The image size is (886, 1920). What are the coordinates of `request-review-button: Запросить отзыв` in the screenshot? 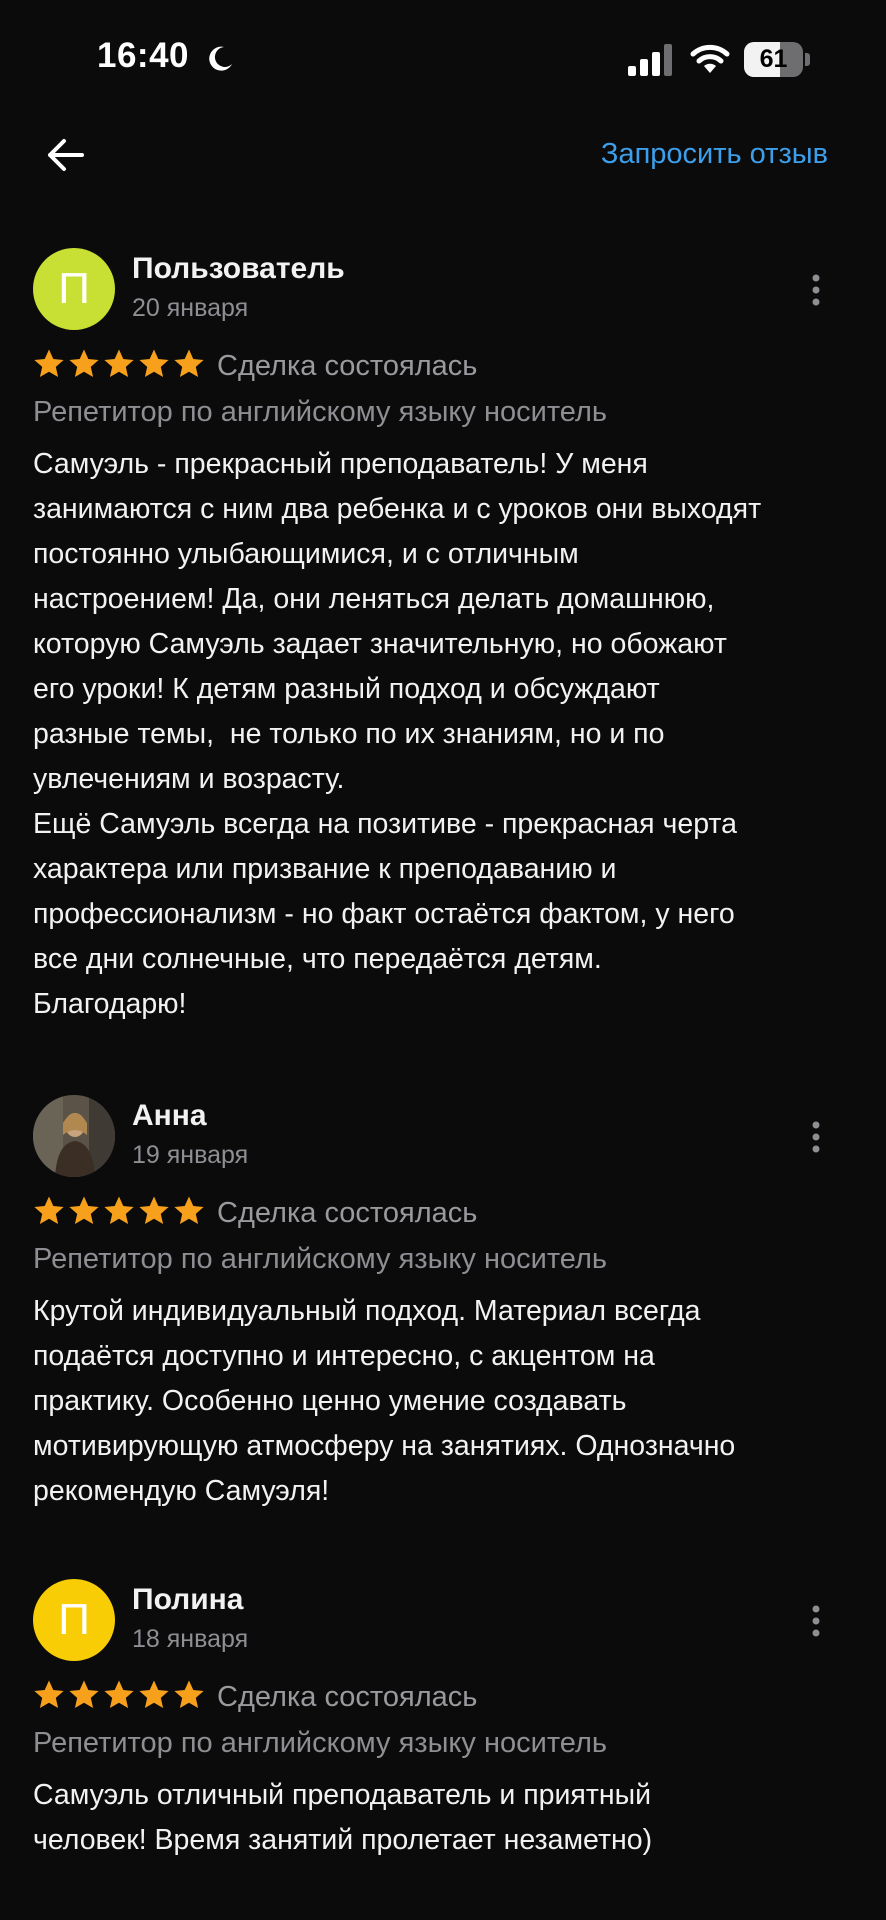 It's located at (714, 154).